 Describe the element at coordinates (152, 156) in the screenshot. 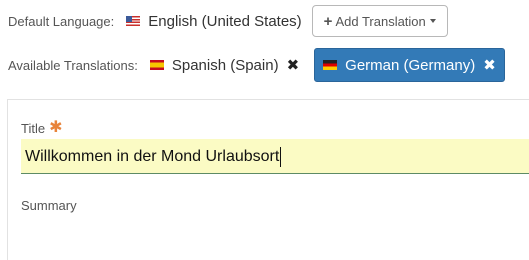

I see `title-input-value: Willkommen in der Mond Urlaubsort` at that location.